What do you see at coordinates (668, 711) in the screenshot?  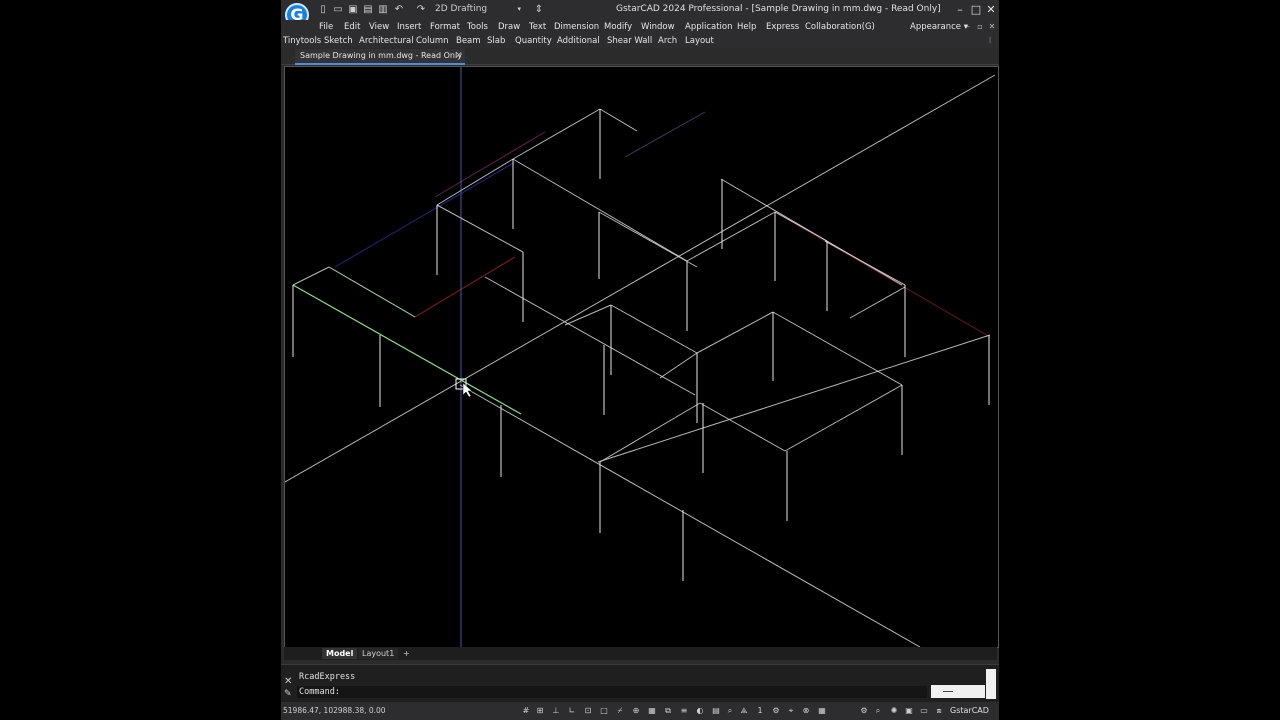 I see `selection-cycling-icon: ⧉` at bounding box center [668, 711].